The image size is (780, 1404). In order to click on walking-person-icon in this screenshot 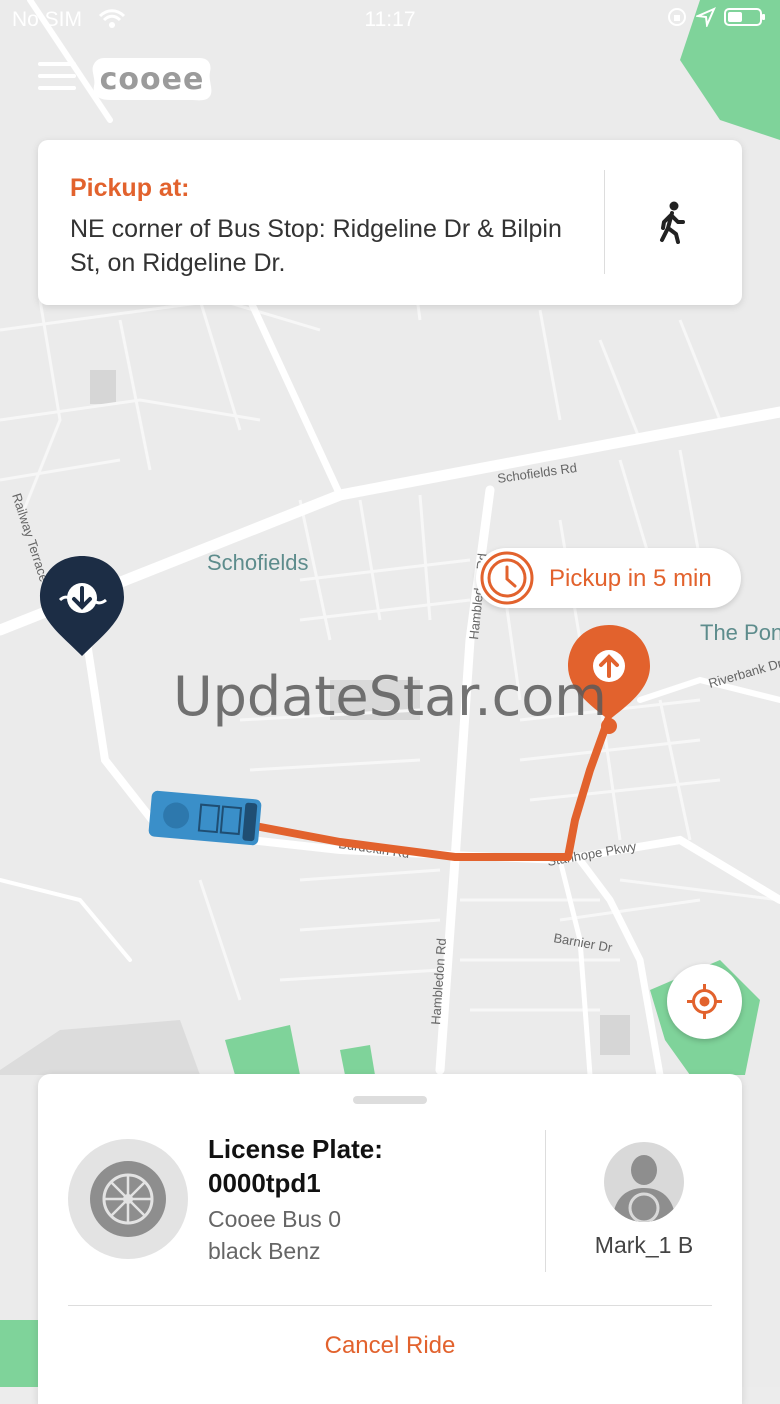, I will do `click(672, 222)`.